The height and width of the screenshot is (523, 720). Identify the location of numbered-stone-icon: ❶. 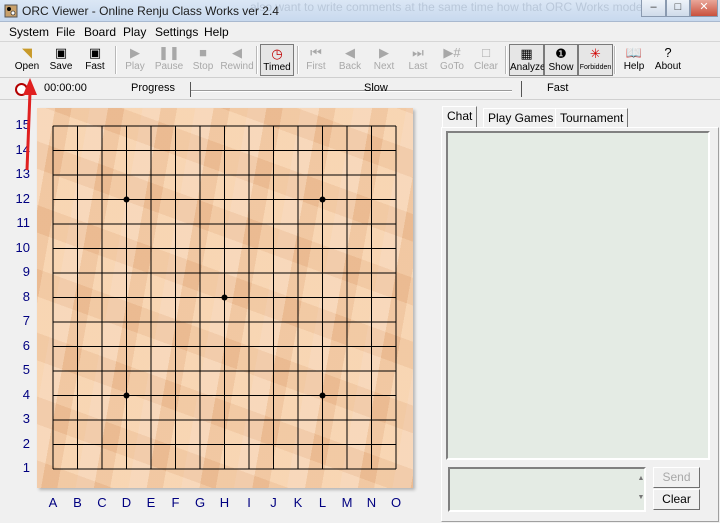
(561, 53).